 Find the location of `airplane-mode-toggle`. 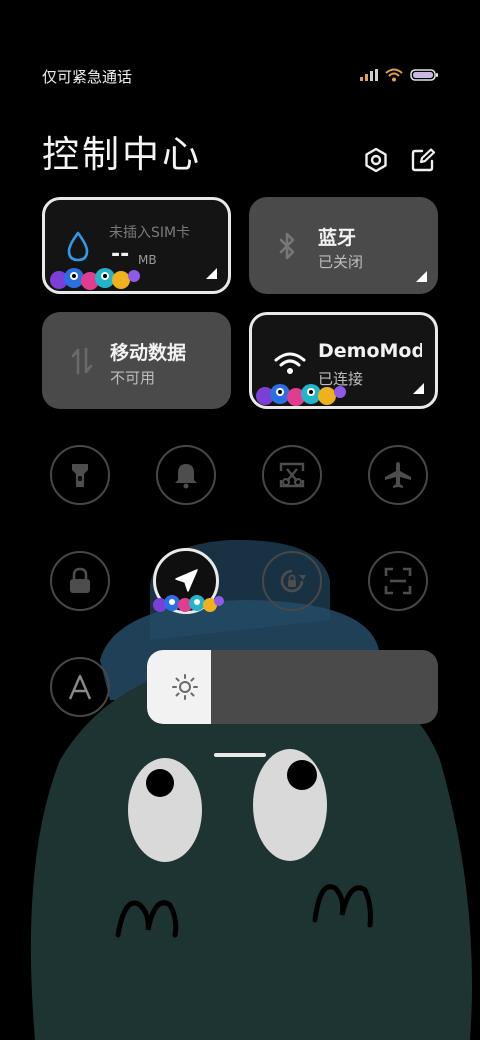

airplane-mode-toggle is located at coordinates (398, 475).